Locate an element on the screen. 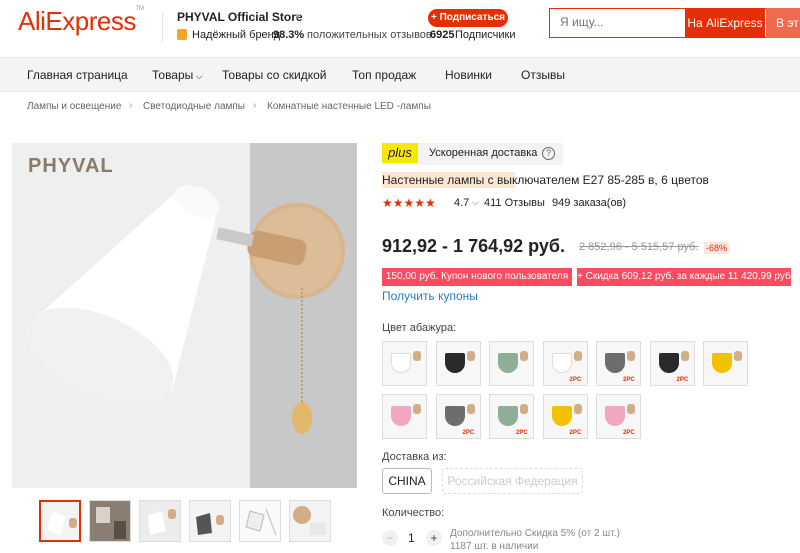  store-name: PHYVAL Official Store is located at coordinates (240, 17).